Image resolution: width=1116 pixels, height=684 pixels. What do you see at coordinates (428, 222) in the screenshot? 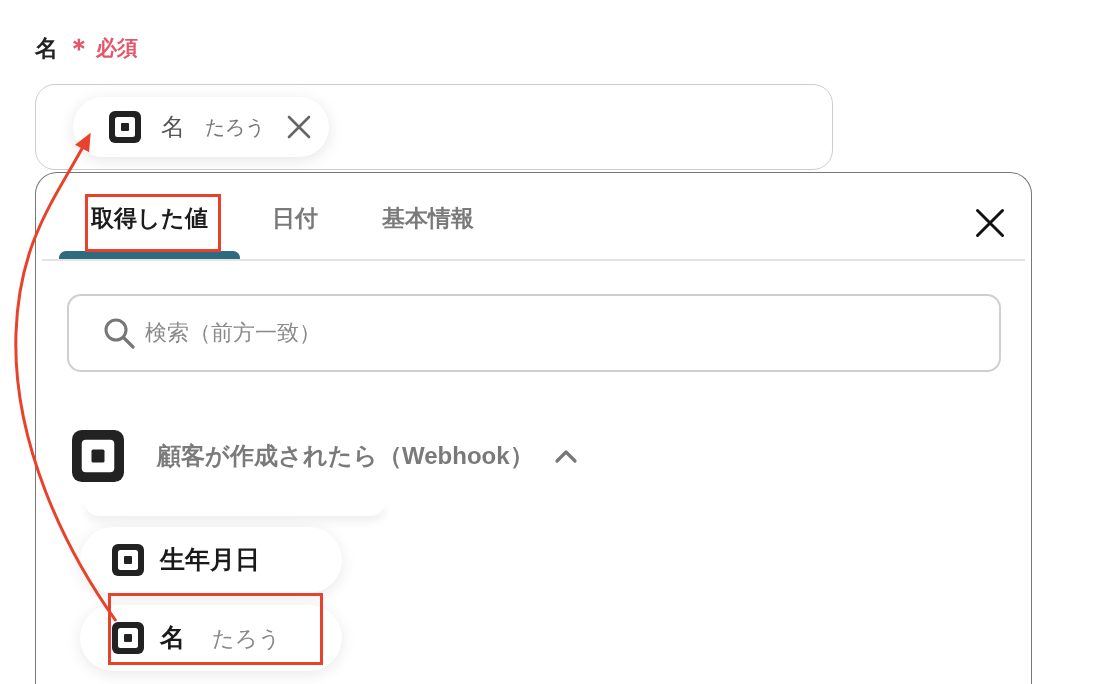
I see `tab: 基本情報` at bounding box center [428, 222].